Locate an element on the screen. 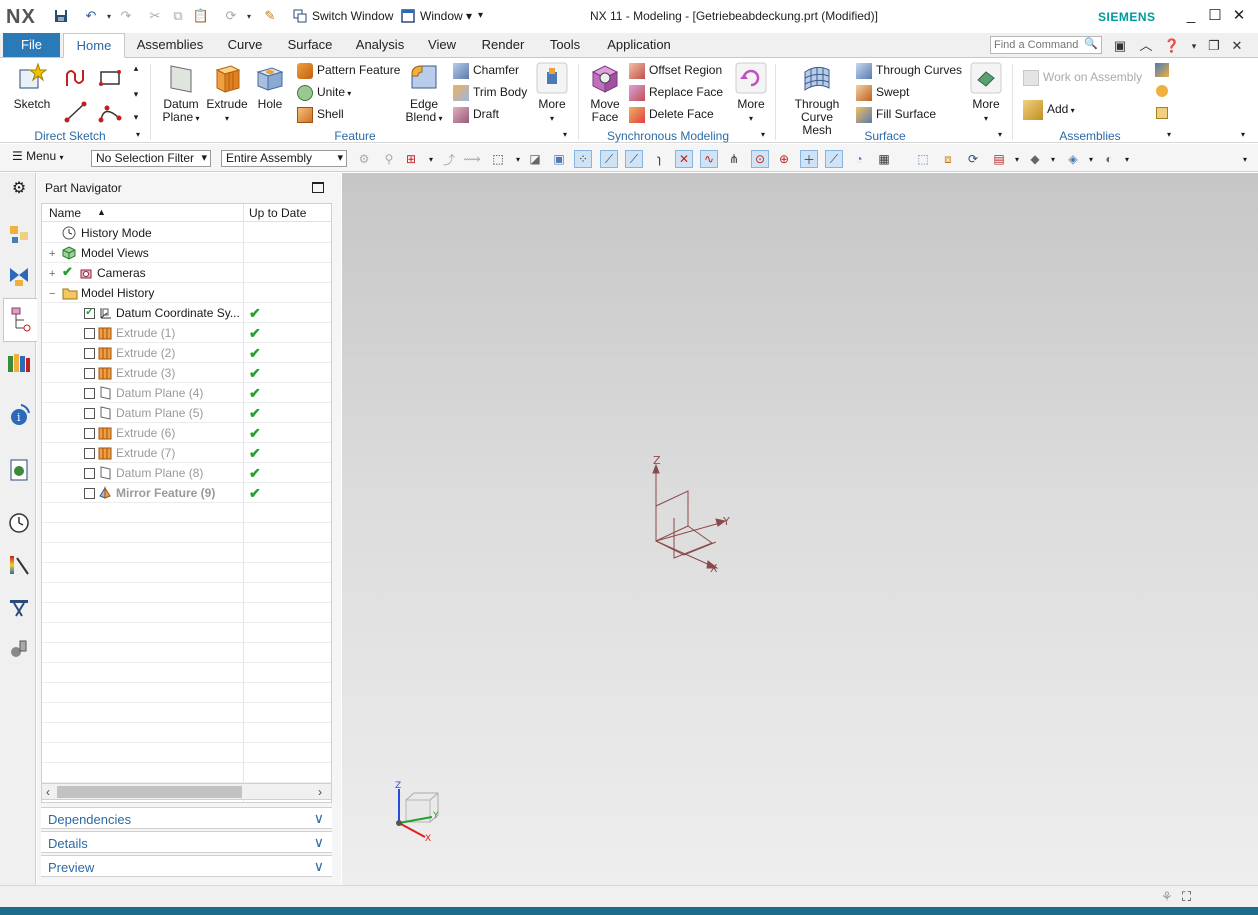 This screenshot has width=1258, height=915. restore-part-window-icon: ❐ is located at coordinates (1214, 46).